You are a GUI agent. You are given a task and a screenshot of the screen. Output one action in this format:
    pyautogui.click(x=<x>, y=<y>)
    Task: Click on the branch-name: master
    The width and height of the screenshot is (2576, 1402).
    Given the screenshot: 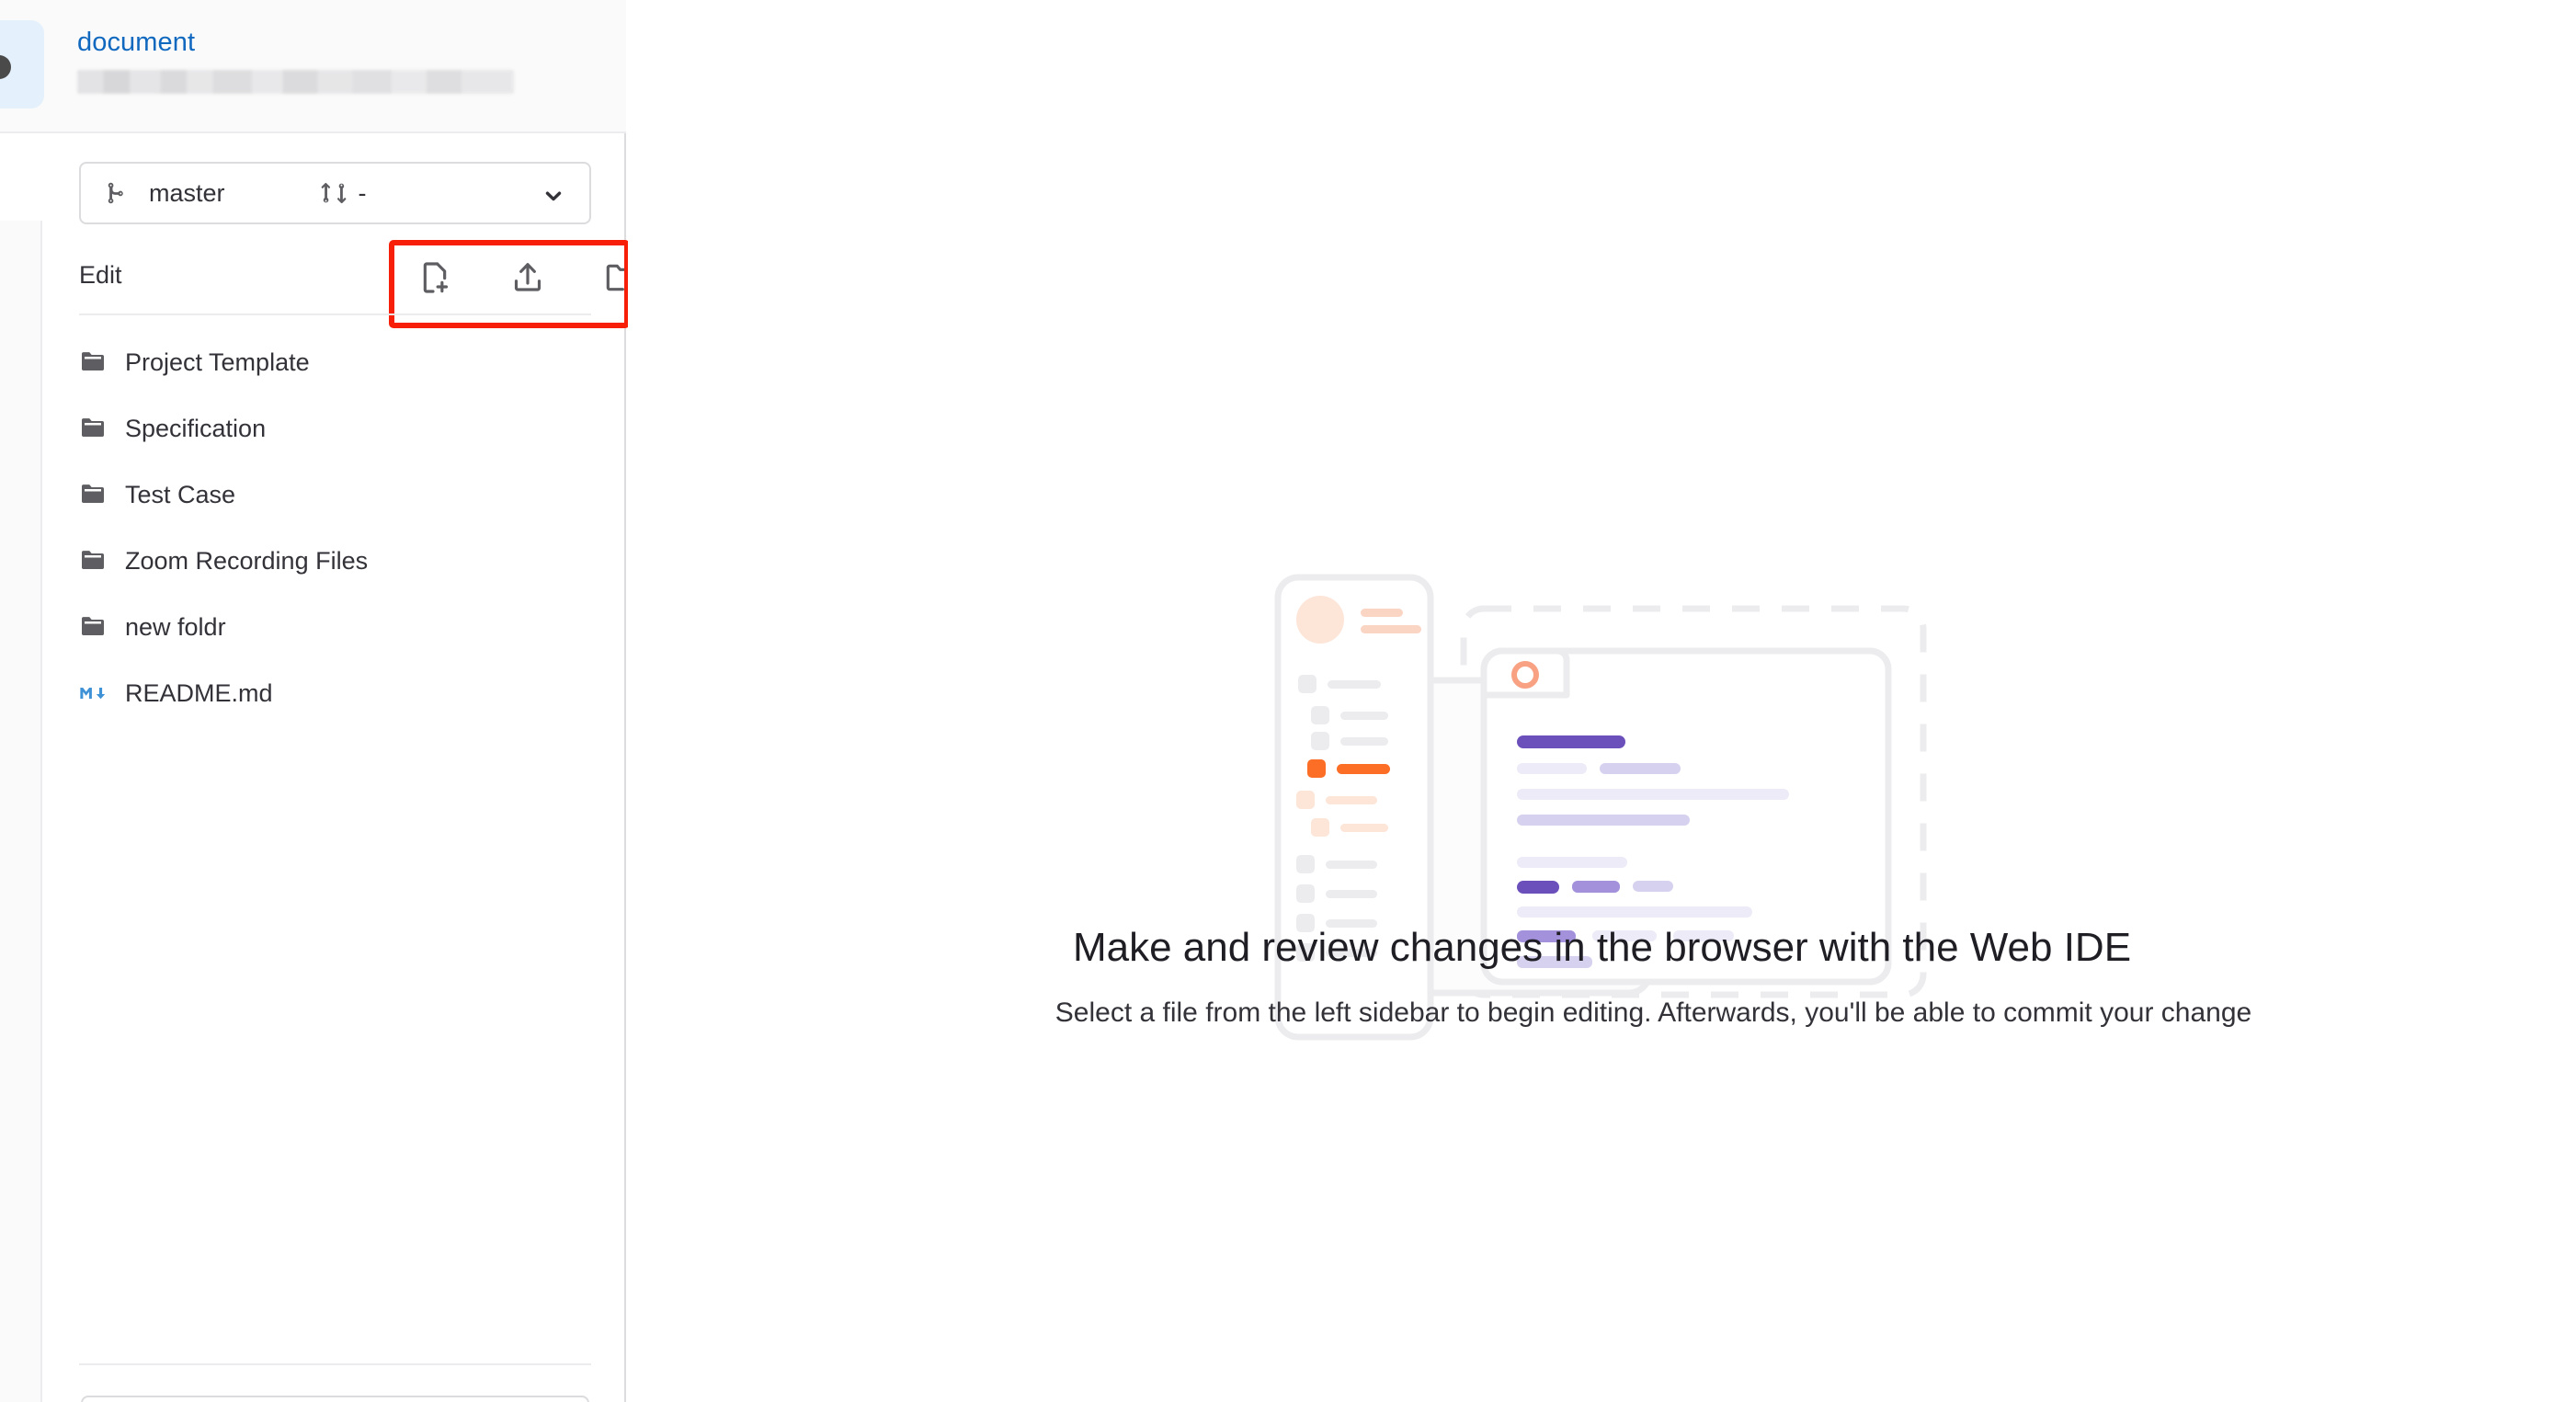 What is the action you would take?
    pyautogui.click(x=187, y=192)
    